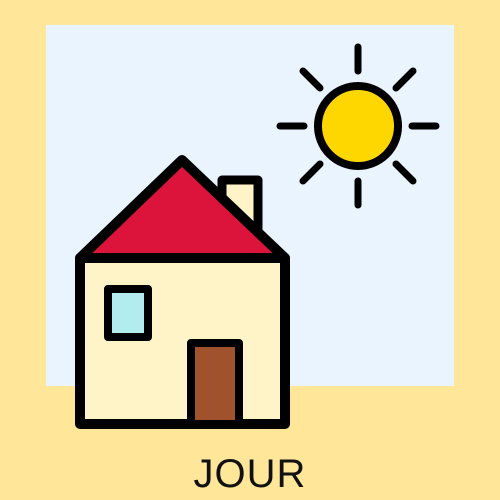 This screenshot has height=500, width=500. What do you see at coordinates (128, 313) in the screenshot?
I see `house-window` at bounding box center [128, 313].